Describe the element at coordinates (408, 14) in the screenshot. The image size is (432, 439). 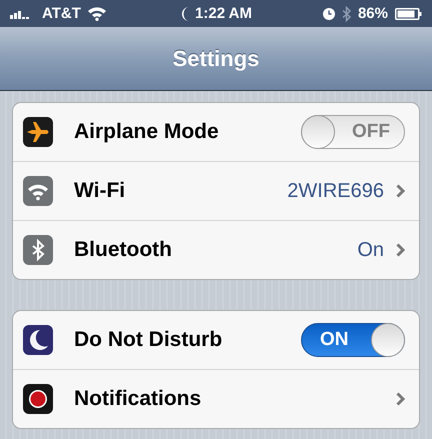
I see `battery-icon` at that location.